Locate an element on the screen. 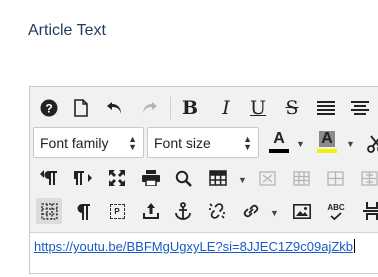 The height and width of the screenshot is (277, 378). fullscreen-button is located at coordinates (117, 178).